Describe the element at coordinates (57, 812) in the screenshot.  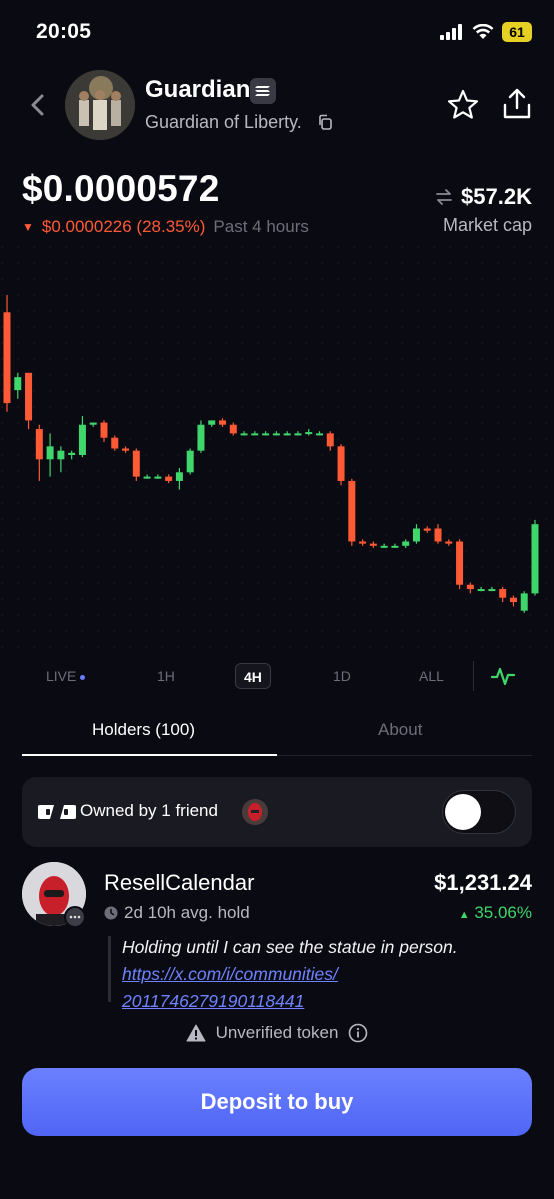
I see `friends-logo-icon` at that location.